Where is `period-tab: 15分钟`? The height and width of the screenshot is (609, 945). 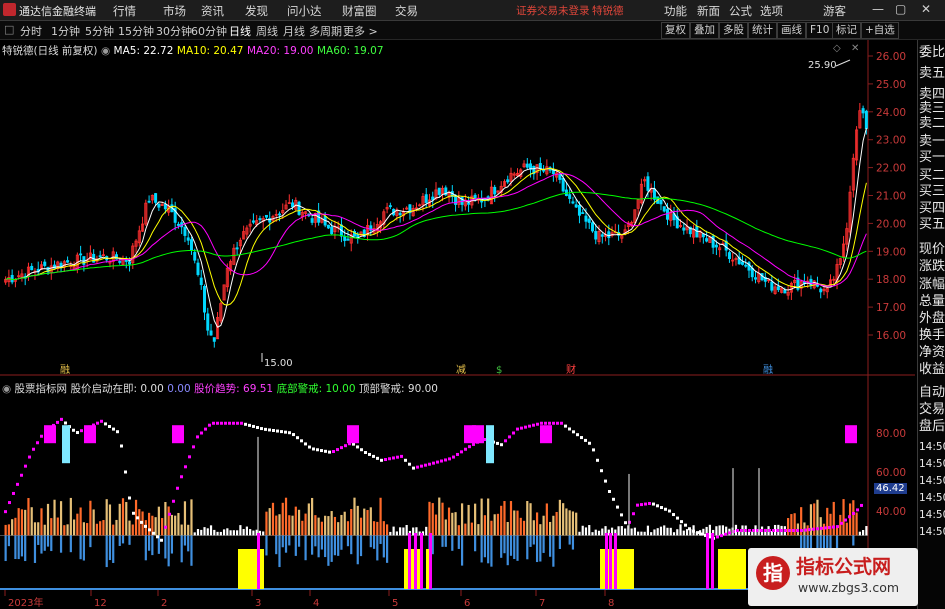
period-tab: 15分钟 is located at coordinates (136, 31).